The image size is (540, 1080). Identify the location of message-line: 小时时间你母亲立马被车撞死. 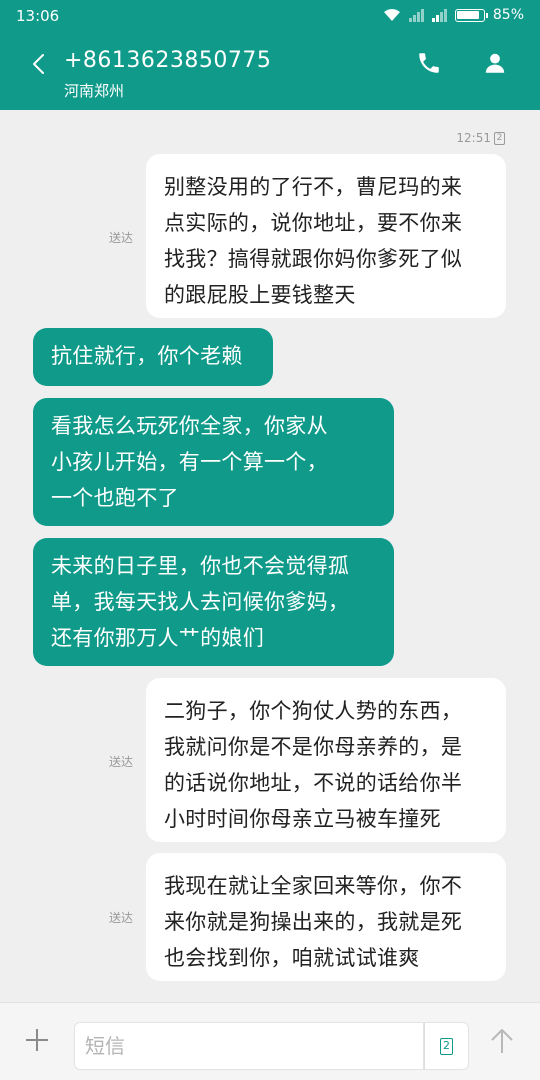
(302, 819).